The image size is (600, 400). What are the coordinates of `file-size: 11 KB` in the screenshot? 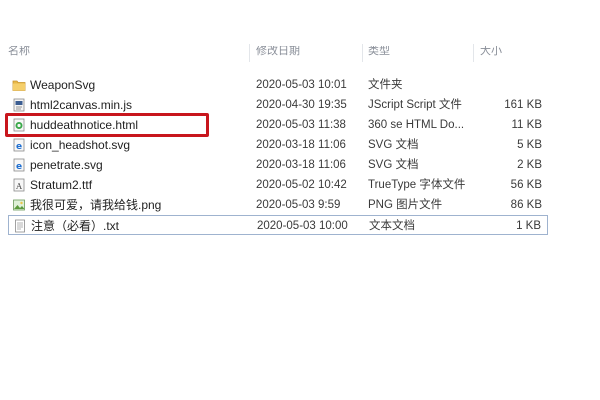 It's located at (526, 125).